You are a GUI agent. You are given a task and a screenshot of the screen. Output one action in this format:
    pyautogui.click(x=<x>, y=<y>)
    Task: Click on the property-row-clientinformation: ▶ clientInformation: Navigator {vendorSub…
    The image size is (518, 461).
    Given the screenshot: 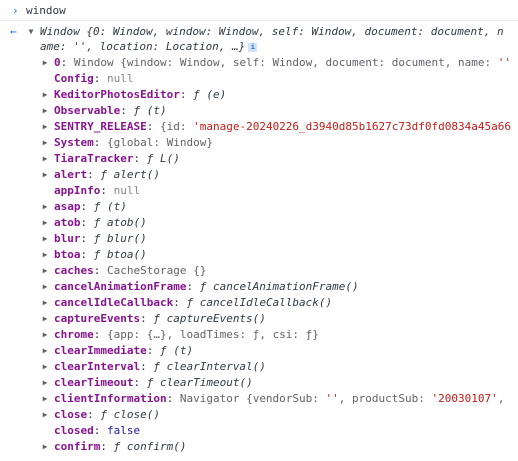 What is the action you would take?
    pyautogui.click(x=259, y=399)
    